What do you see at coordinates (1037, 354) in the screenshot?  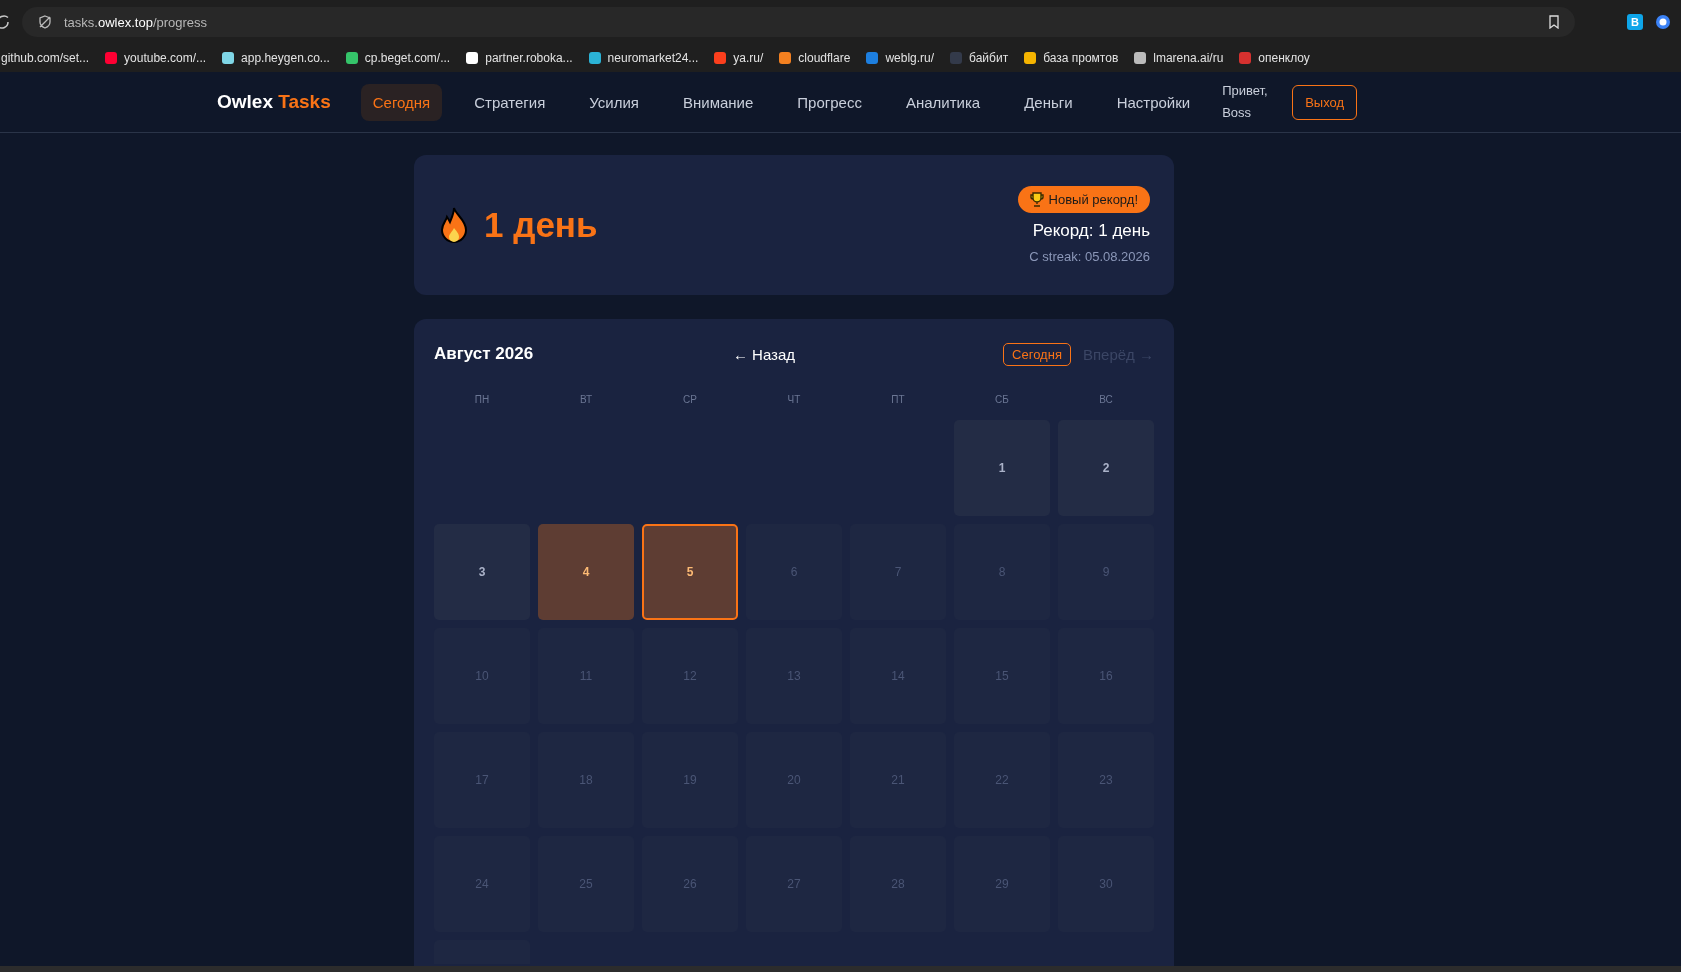 I see `today-button: Сегодня` at bounding box center [1037, 354].